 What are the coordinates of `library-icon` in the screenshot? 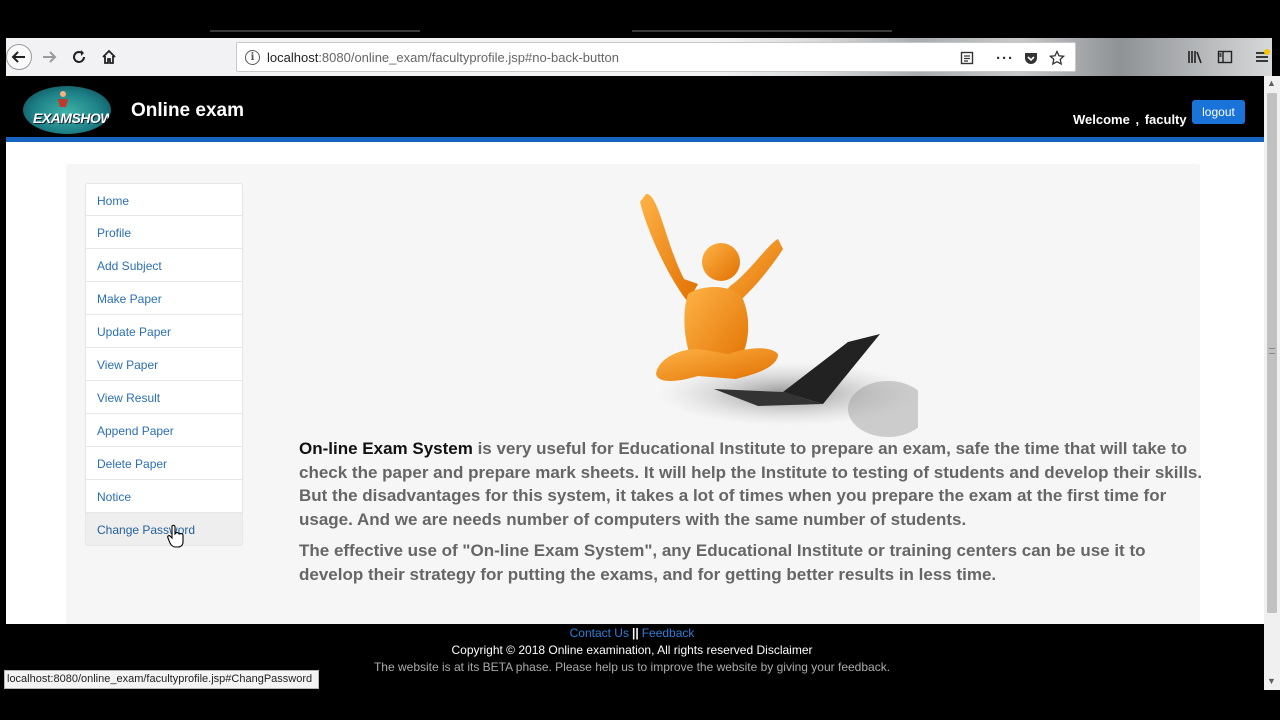 It's located at (1195, 57).